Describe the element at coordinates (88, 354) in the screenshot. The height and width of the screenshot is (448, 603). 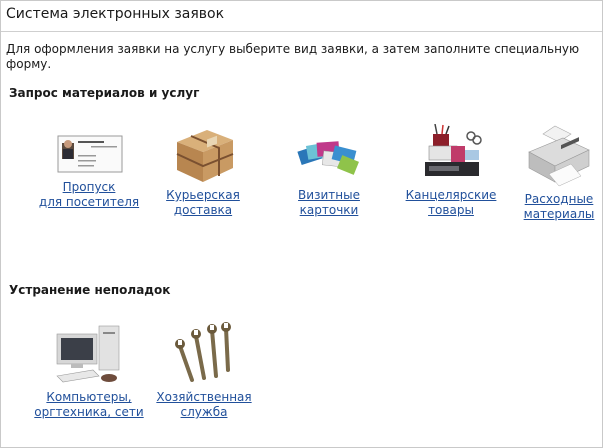
I see `computer-icon` at that location.